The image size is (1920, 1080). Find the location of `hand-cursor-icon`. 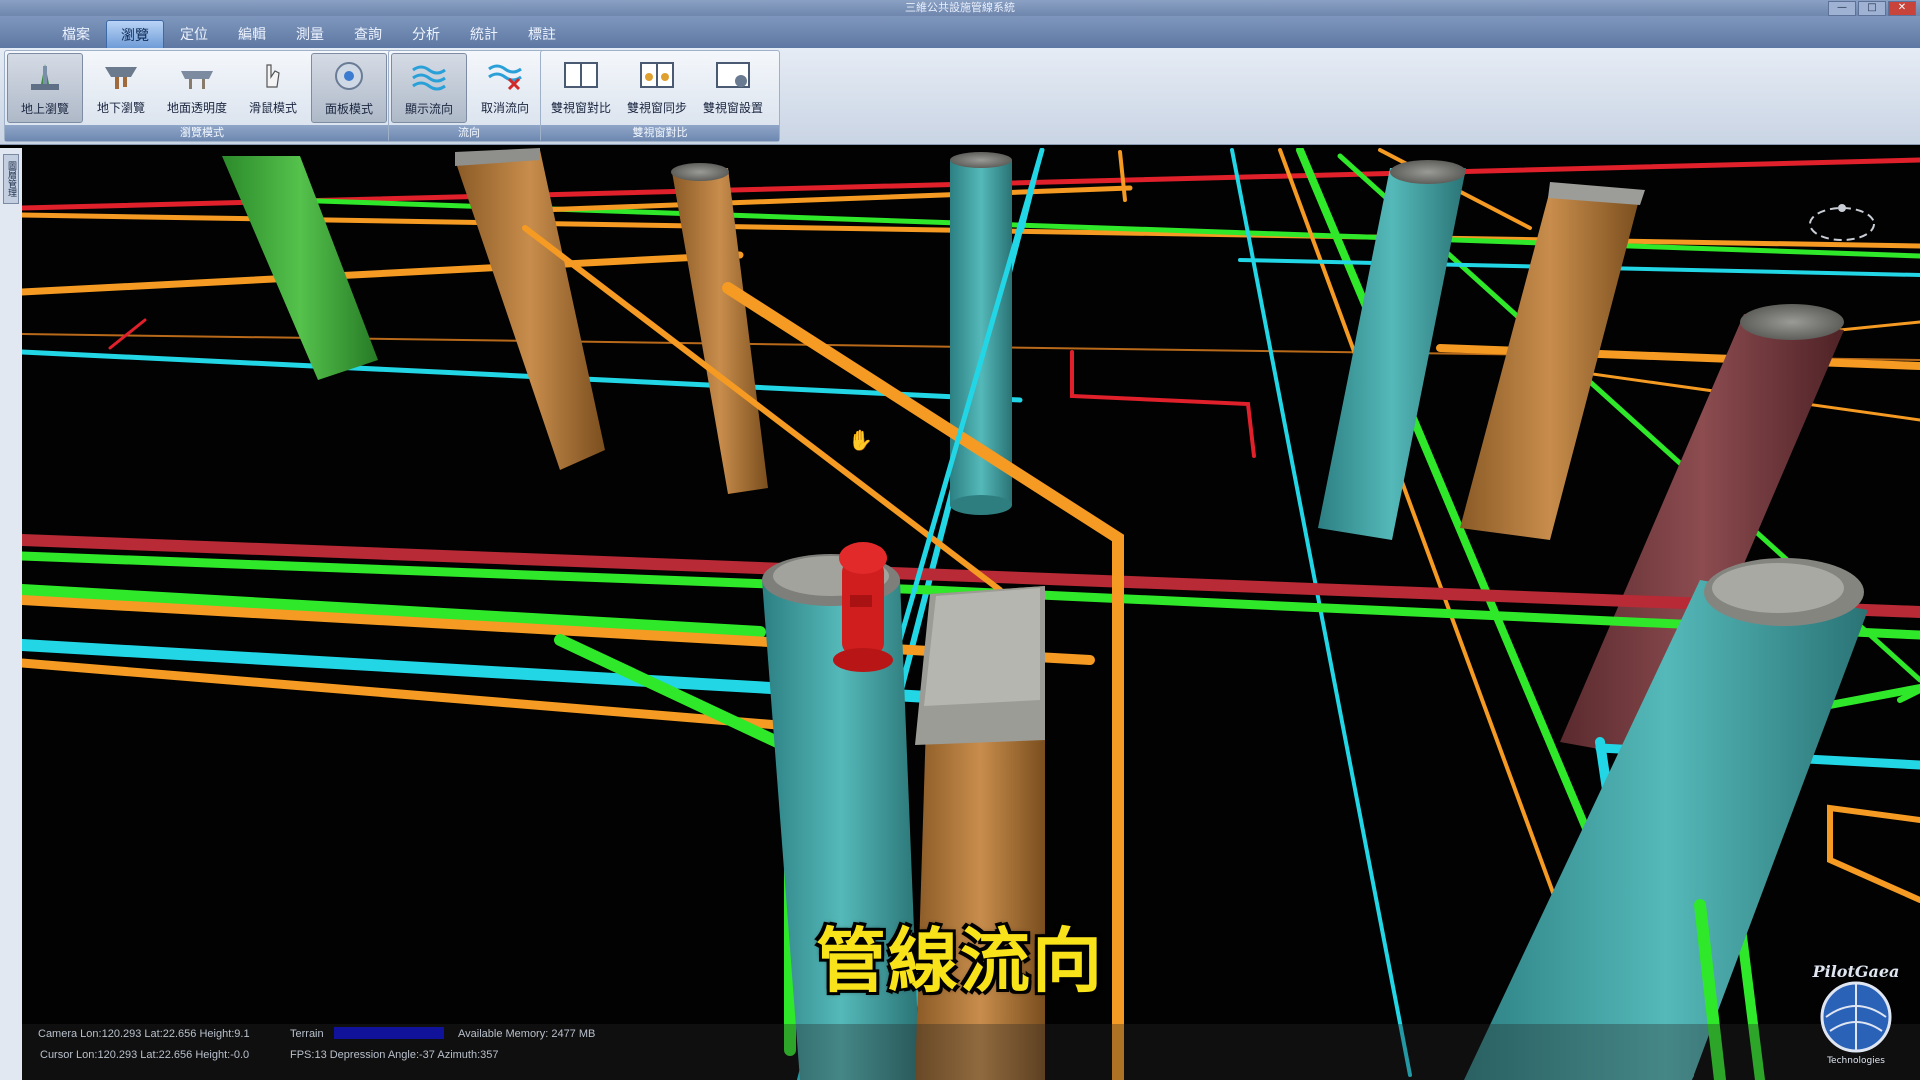

hand-cursor-icon is located at coordinates (273, 76).